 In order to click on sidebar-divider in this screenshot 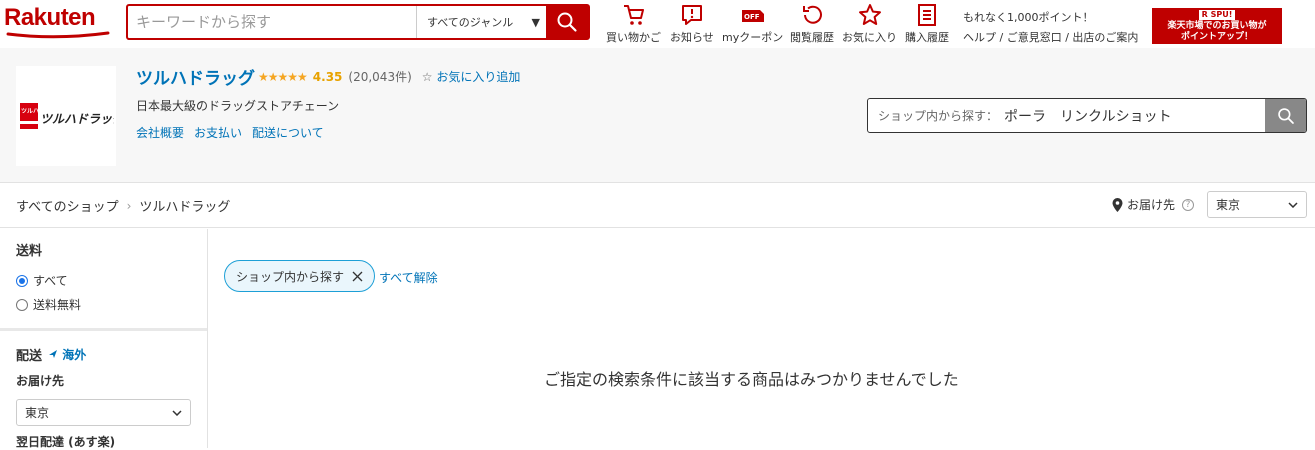, I will do `click(103, 329)`.